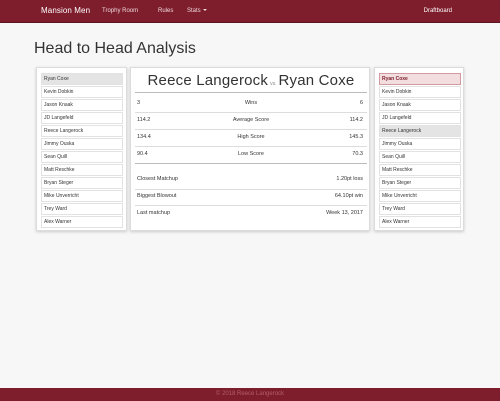  What do you see at coordinates (208, 80) in the screenshot?
I see `player1-name: Reece Langerock` at bounding box center [208, 80].